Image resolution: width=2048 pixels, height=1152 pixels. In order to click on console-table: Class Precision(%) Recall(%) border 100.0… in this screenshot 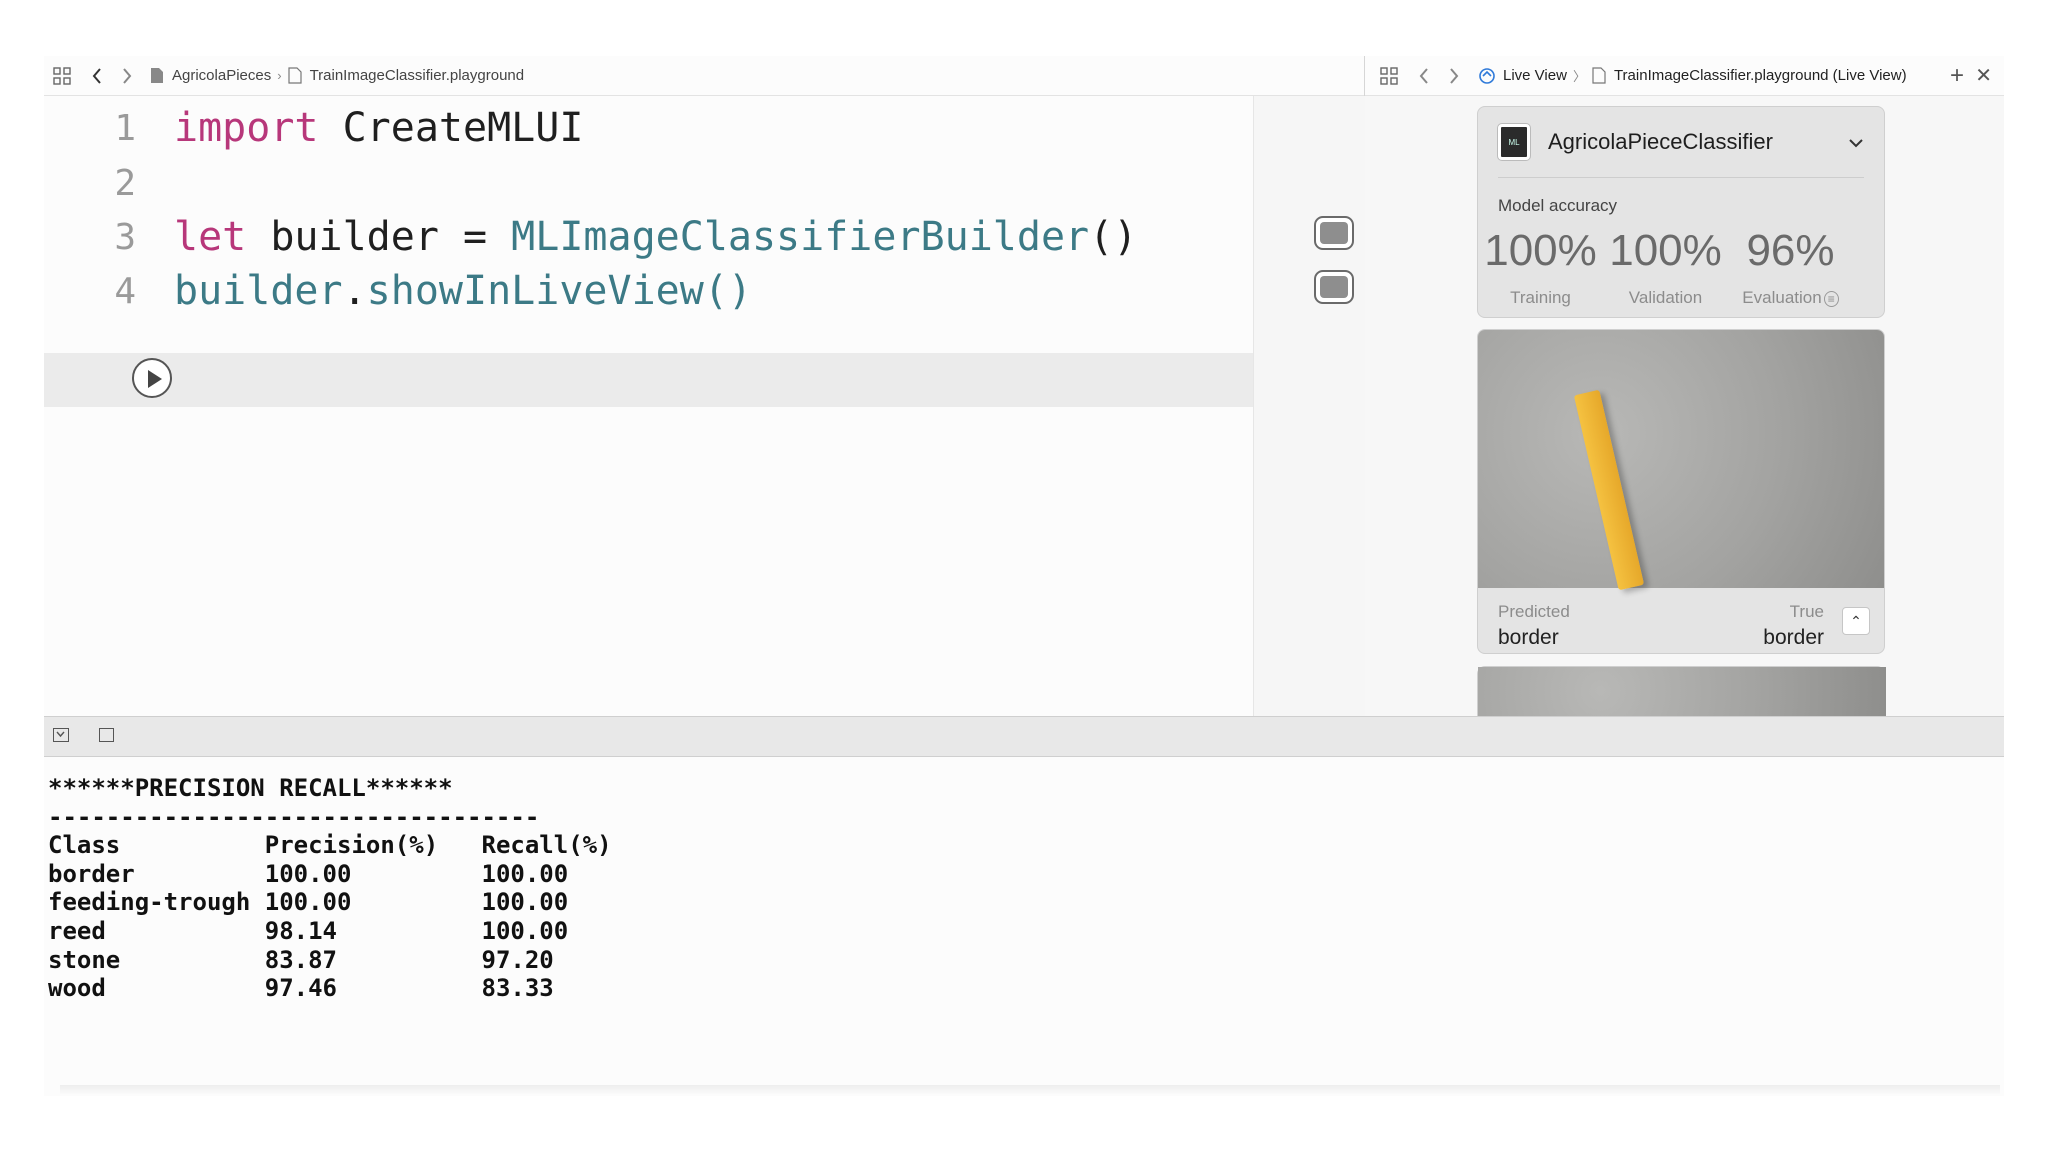, I will do `click(330, 917)`.